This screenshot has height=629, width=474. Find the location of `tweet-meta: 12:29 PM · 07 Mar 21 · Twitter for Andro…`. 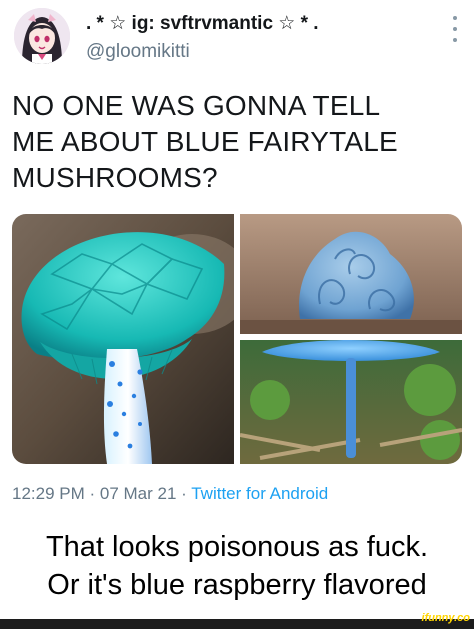

tweet-meta: 12:29 PM · 07 Mar 21 · Twitter for Andro… is located at coordinates (170, 494).